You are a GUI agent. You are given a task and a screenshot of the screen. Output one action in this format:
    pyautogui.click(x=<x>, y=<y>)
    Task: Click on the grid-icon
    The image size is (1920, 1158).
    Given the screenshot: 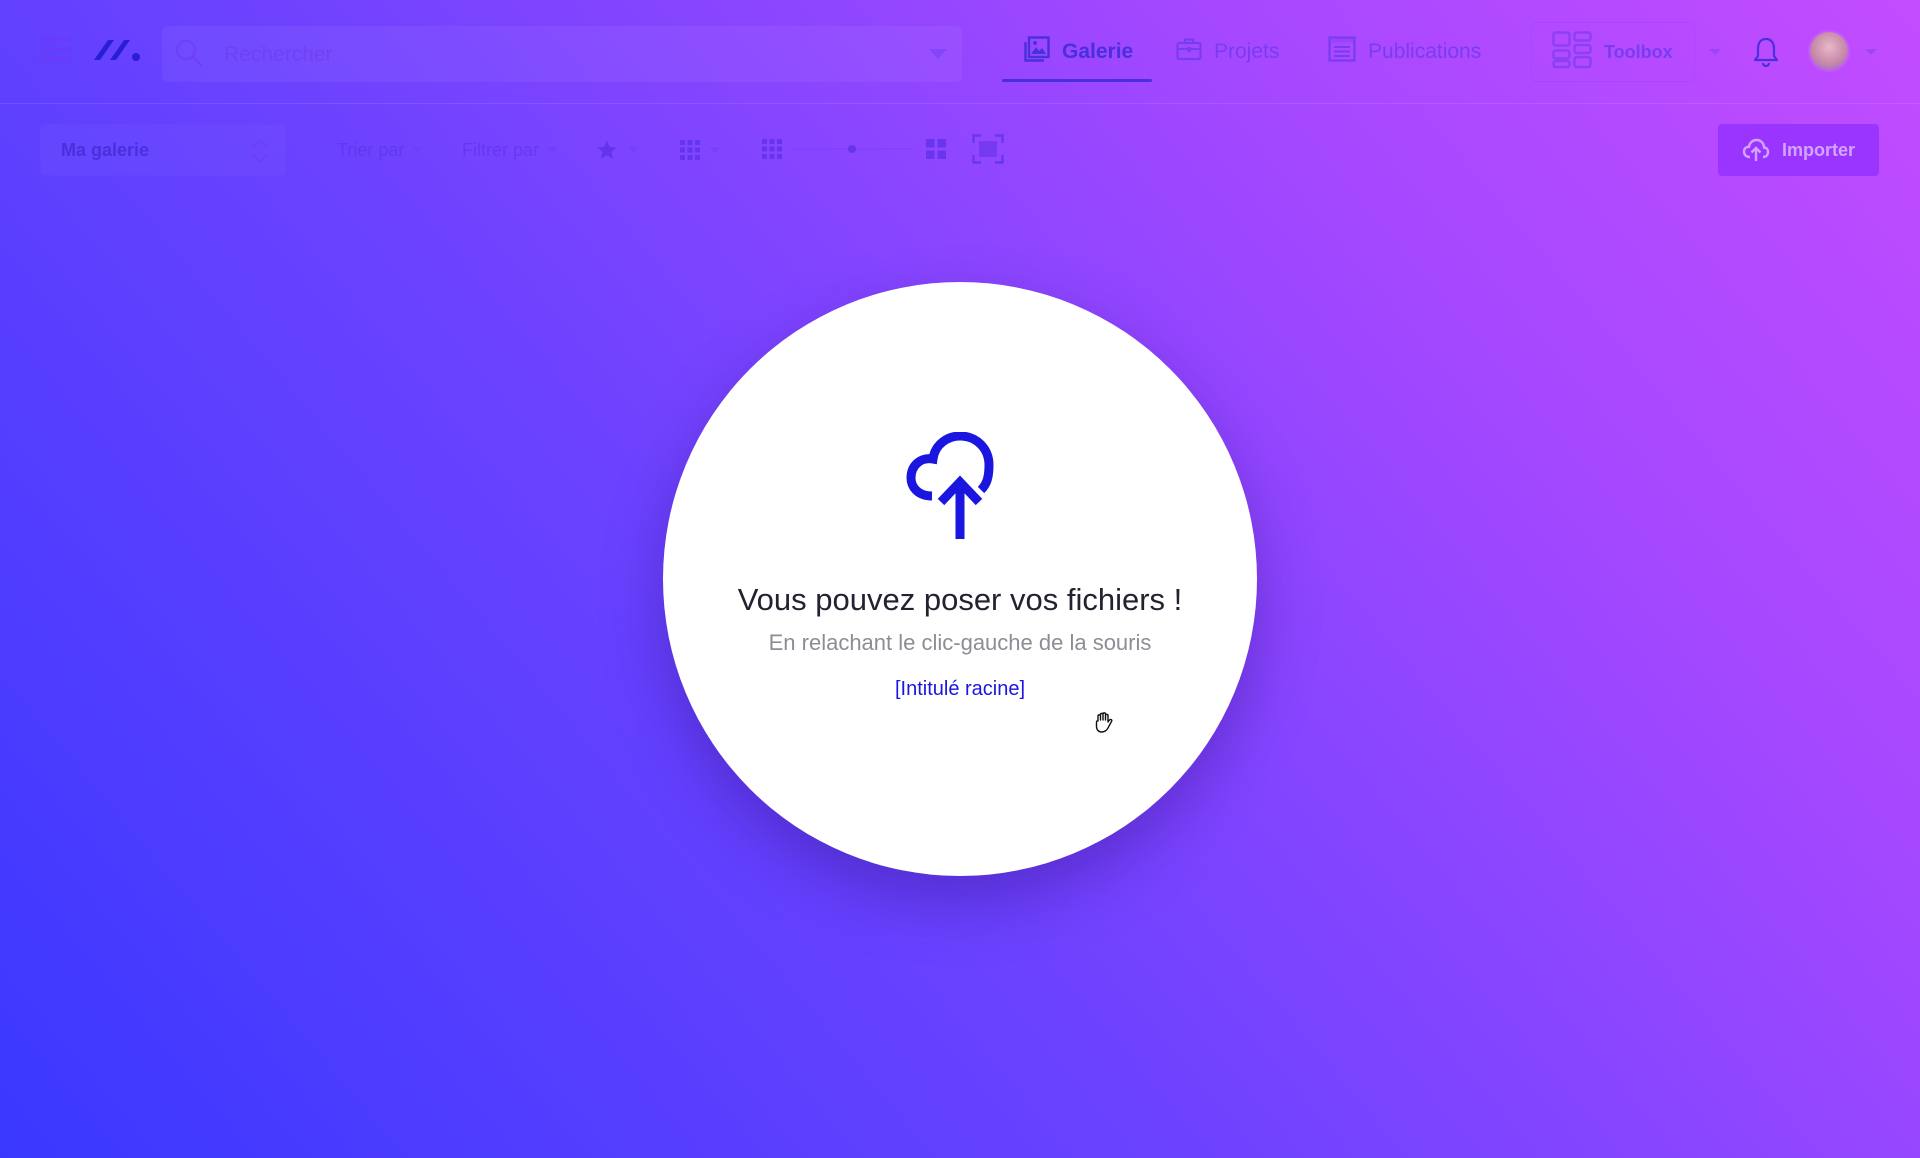 What is the action you would take?
    pyautogui.click(x=690, y=150)
    